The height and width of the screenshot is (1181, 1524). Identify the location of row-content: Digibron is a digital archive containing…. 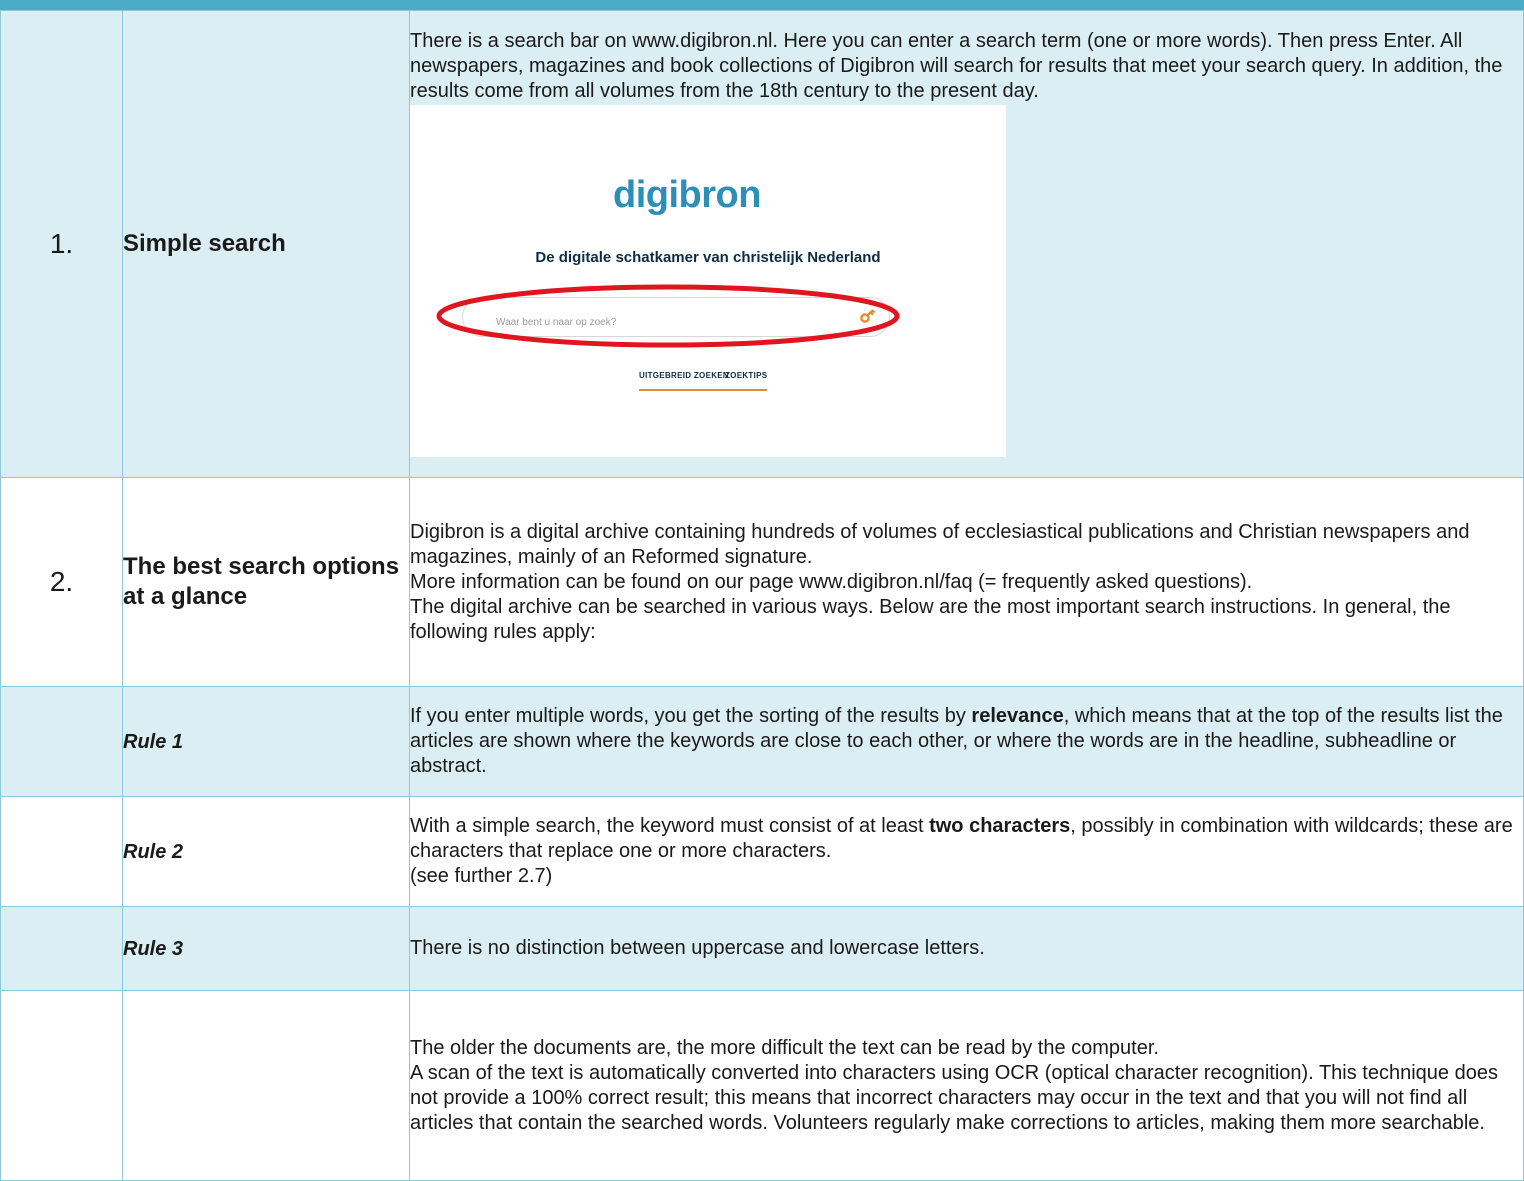
(966, 582).